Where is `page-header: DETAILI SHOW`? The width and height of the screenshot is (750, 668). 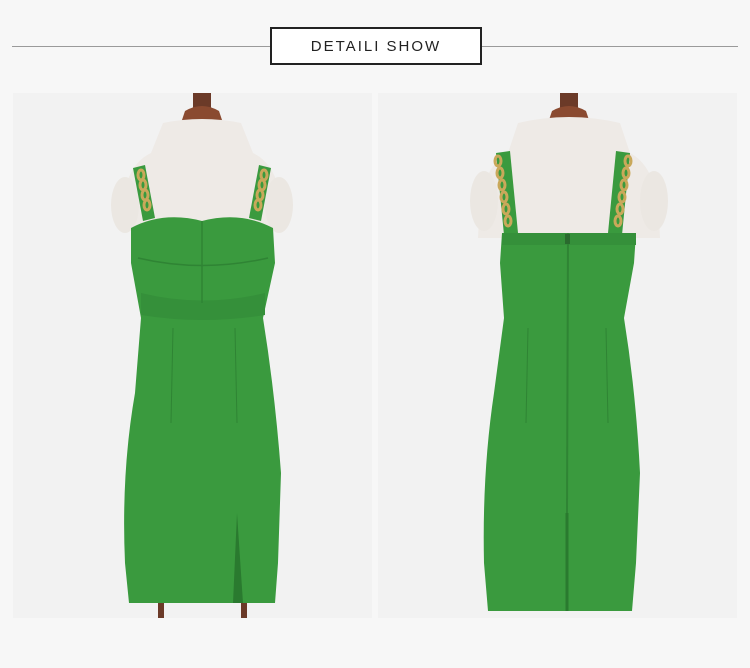 page-header: DETAILI SHOW is located at coordinates (375, 40).